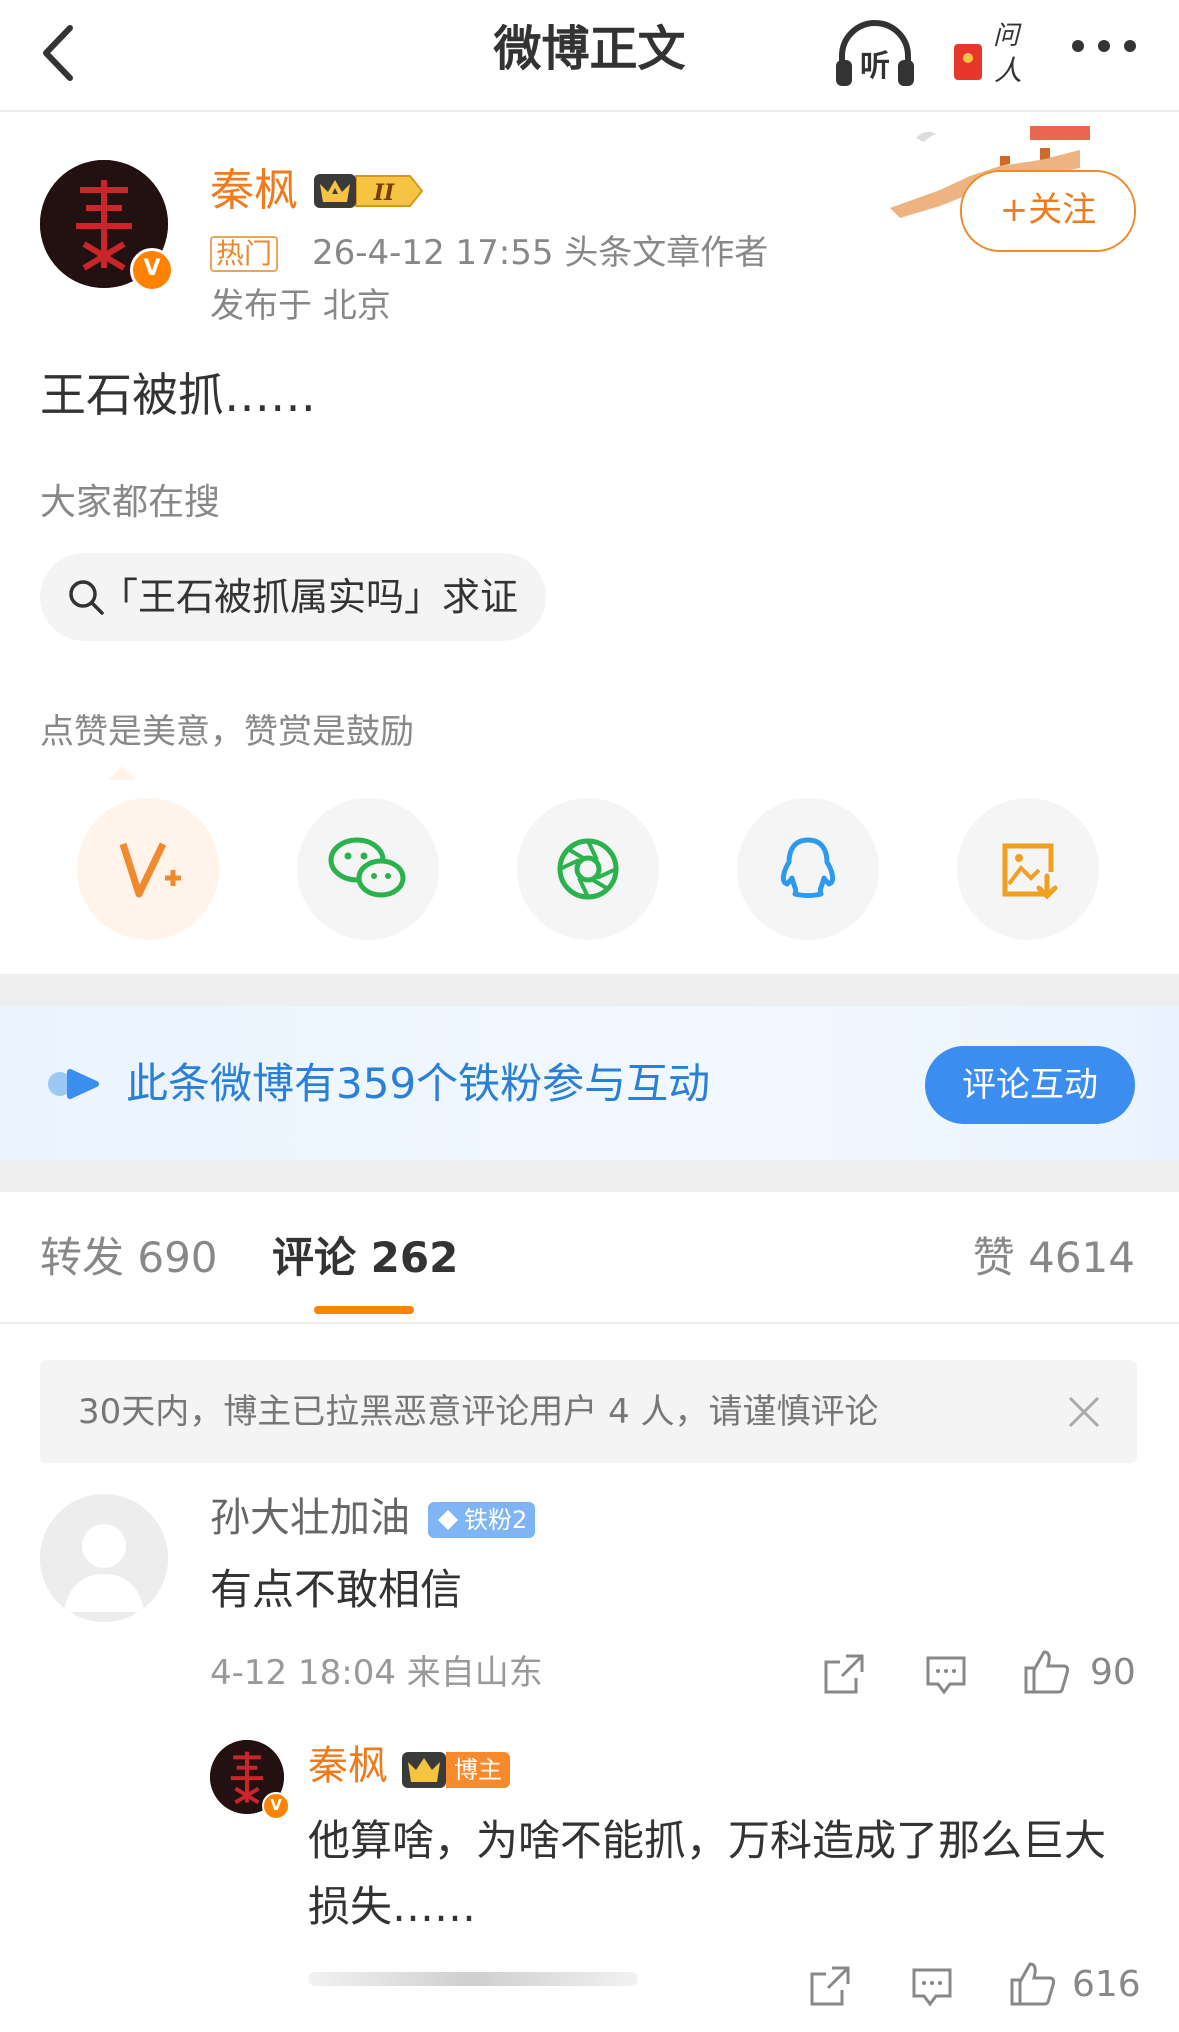  I want to click on follow-button: +关注, so click(1048, 211).